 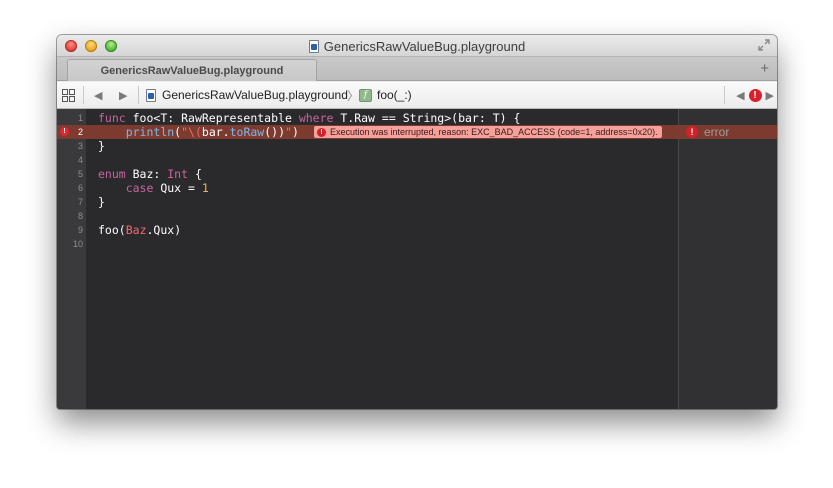 What do you see at coordinates (153, 118) in the screenshot?
I see `code-token: foo<T:` at bounding box center [153, 118].